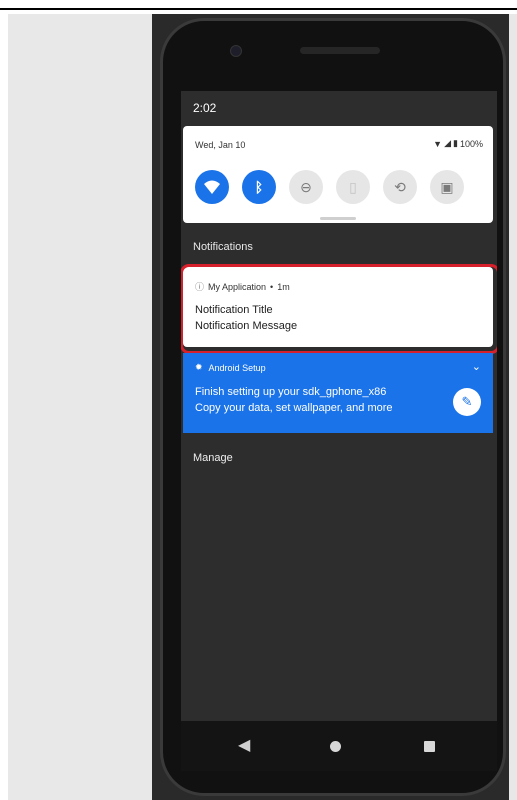 This screenshot has width=517, height=800. I want to click on navigation-bar: ◀, so click(339, 746).